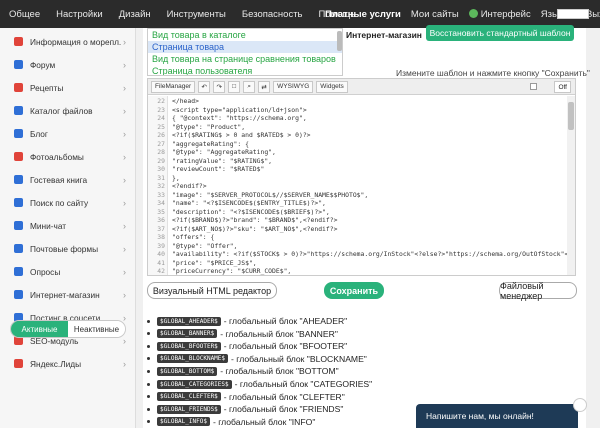 This screenshot has height=428, width=600. I want to click on sidebar-item-blog: Блог ›, so click(68, 133).